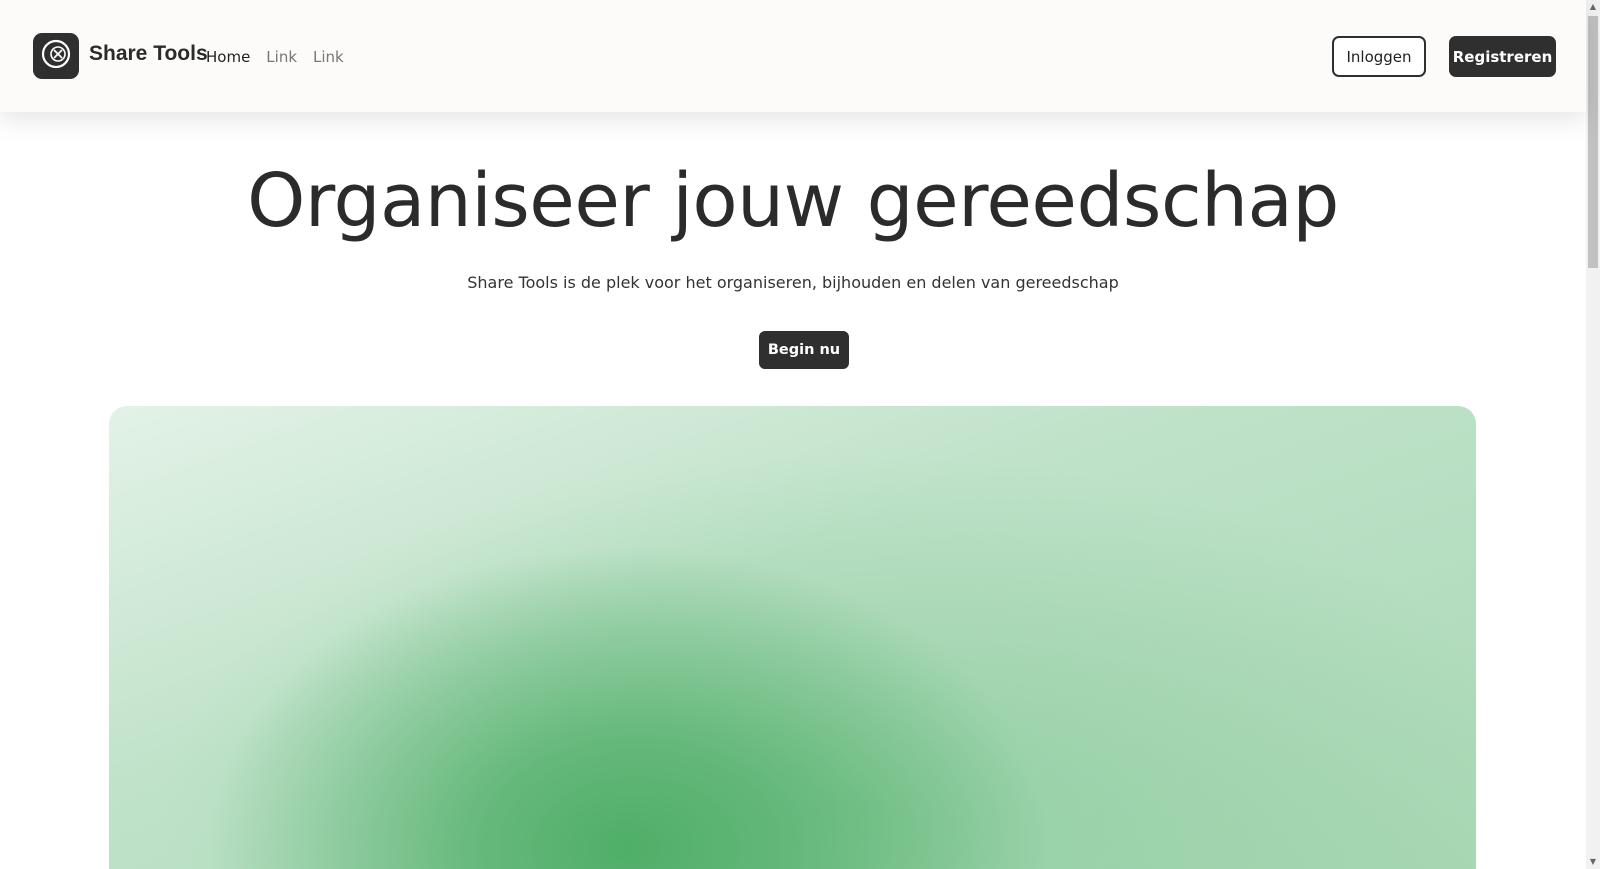 Image resolution: width=1600 pixels, height=869 pixels. Describe the element at coordinates (804, 350) in the screenshot. I see `begin-now-button: Begin nu` at that location.